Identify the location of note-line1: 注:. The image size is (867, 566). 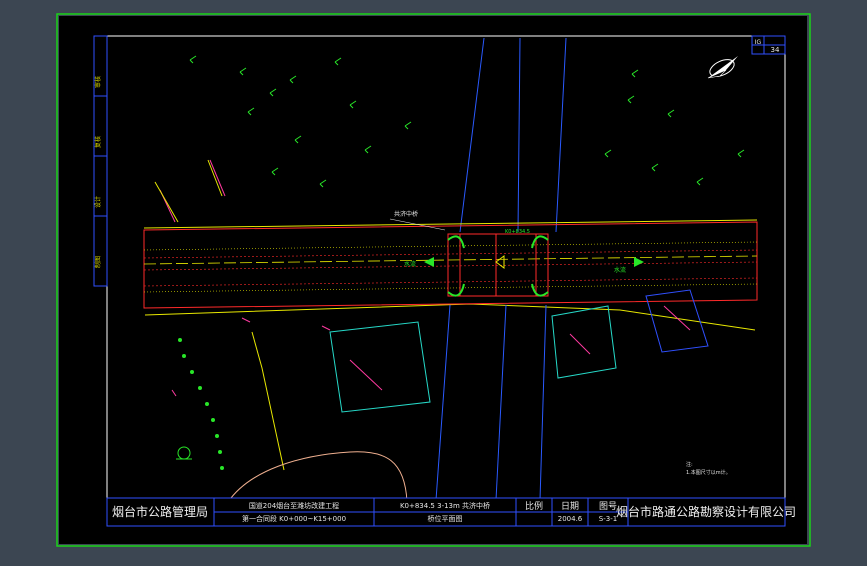
(689, 464).